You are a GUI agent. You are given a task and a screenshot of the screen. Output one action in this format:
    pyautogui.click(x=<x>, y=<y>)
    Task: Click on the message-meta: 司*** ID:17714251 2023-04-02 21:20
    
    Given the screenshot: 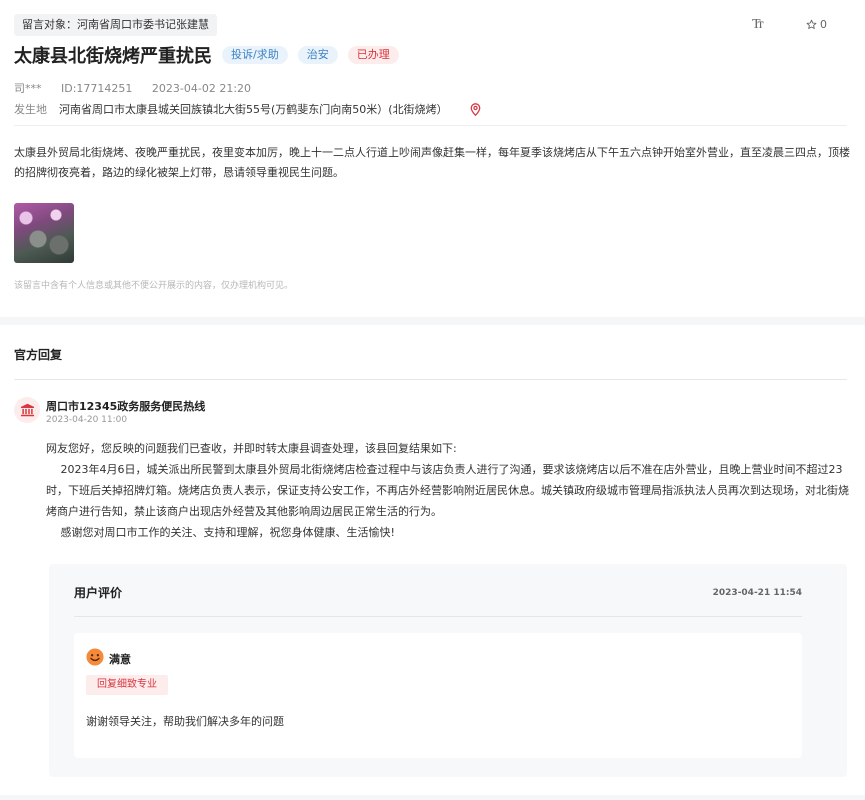 What is the action you would take?
    pyautogui.click(x=140, y=88)
    